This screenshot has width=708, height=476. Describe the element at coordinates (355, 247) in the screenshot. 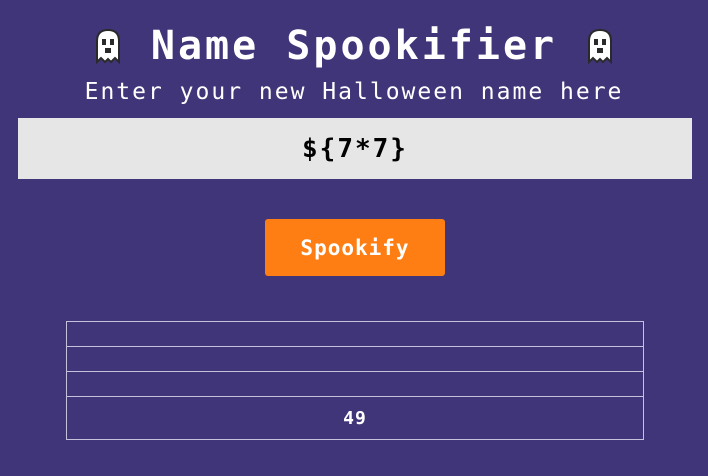

I see `spookify-button: Spookify` at that location.